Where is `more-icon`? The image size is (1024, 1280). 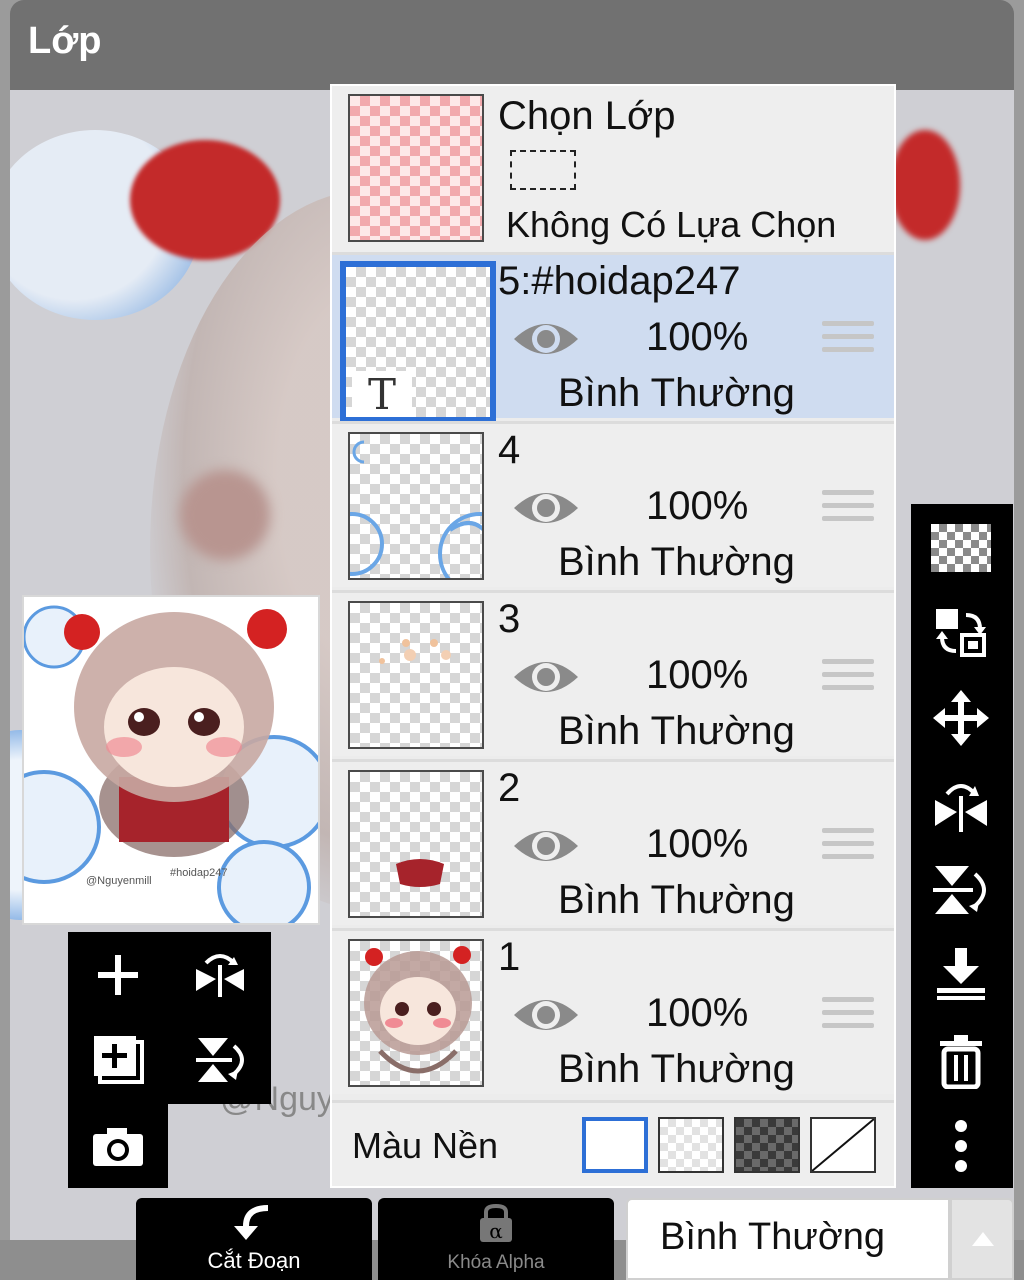
more-icon is located at coordinates (961, 1146).